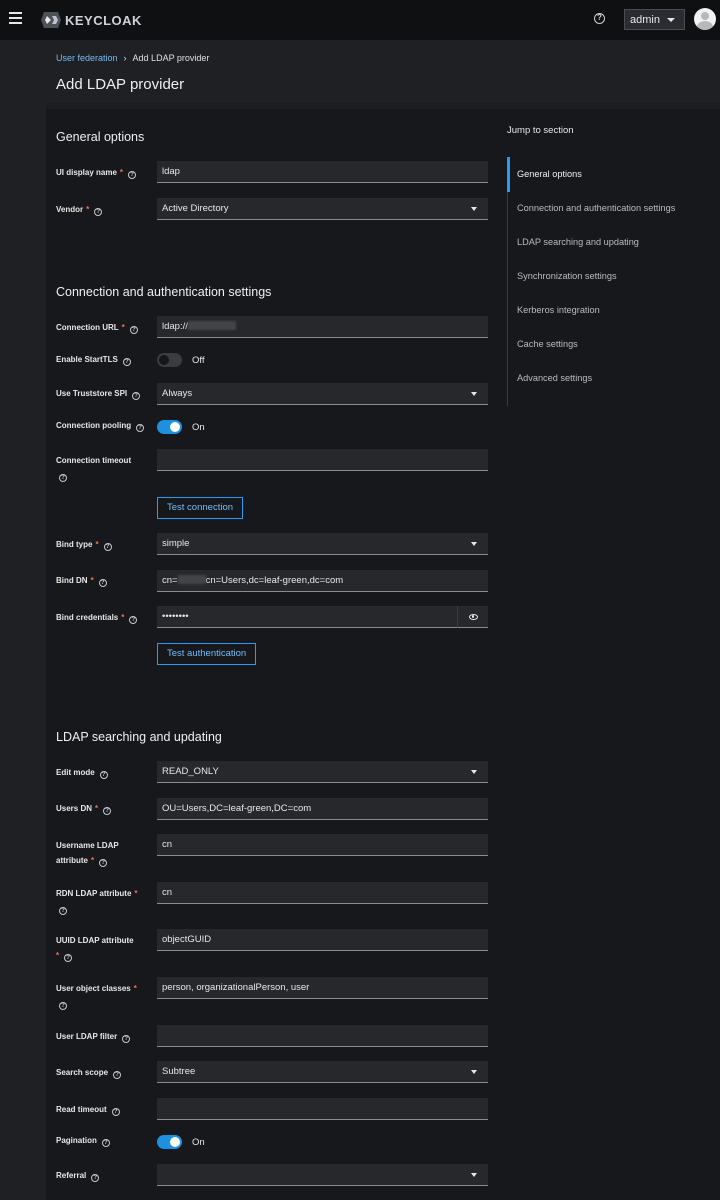 The width and height of the screenshot is (720, 1200). What do you see at coordinates (171, 58) in the screenshot?
I see `breadcrumb-current: Add LDAP provider` at bounding box center [171, 58].